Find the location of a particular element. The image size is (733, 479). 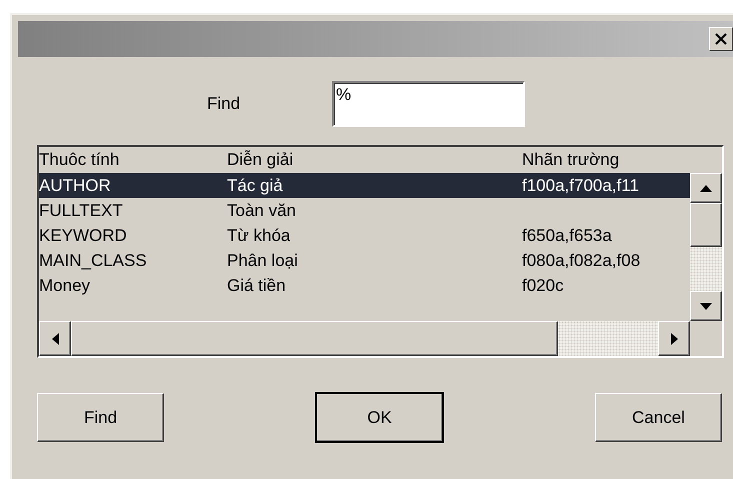

scroll-right-button is located at coordinates (674, 338).